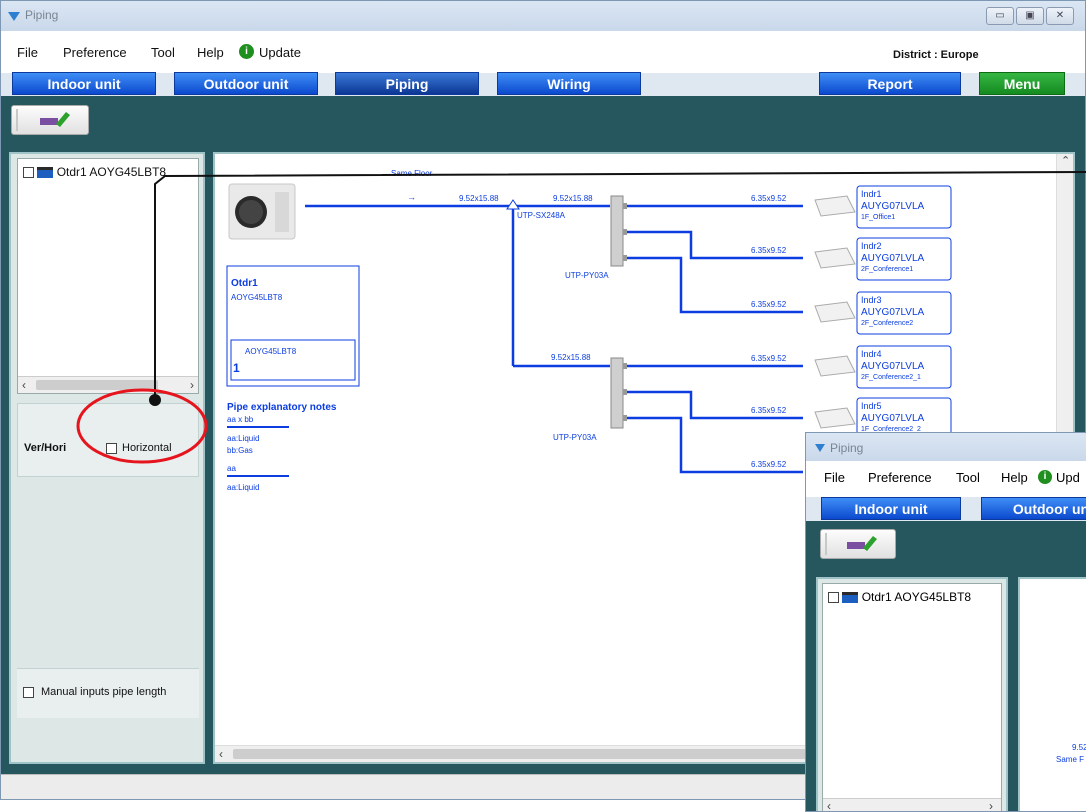 The width and height of the screenshot is (1086, 812). Describe the element at coordinates (28, 692) in the screenshot. I see `manual-input-checkbox` at that location.